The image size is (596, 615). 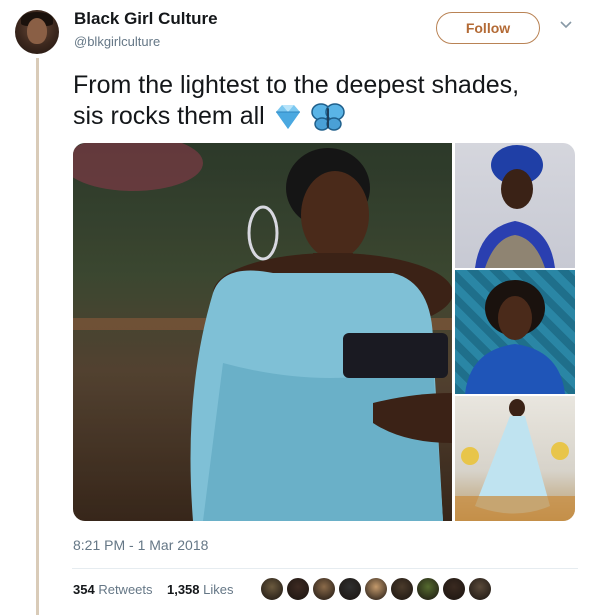 I want to click on likes-count: 1,358, so click(x=183, y=589).